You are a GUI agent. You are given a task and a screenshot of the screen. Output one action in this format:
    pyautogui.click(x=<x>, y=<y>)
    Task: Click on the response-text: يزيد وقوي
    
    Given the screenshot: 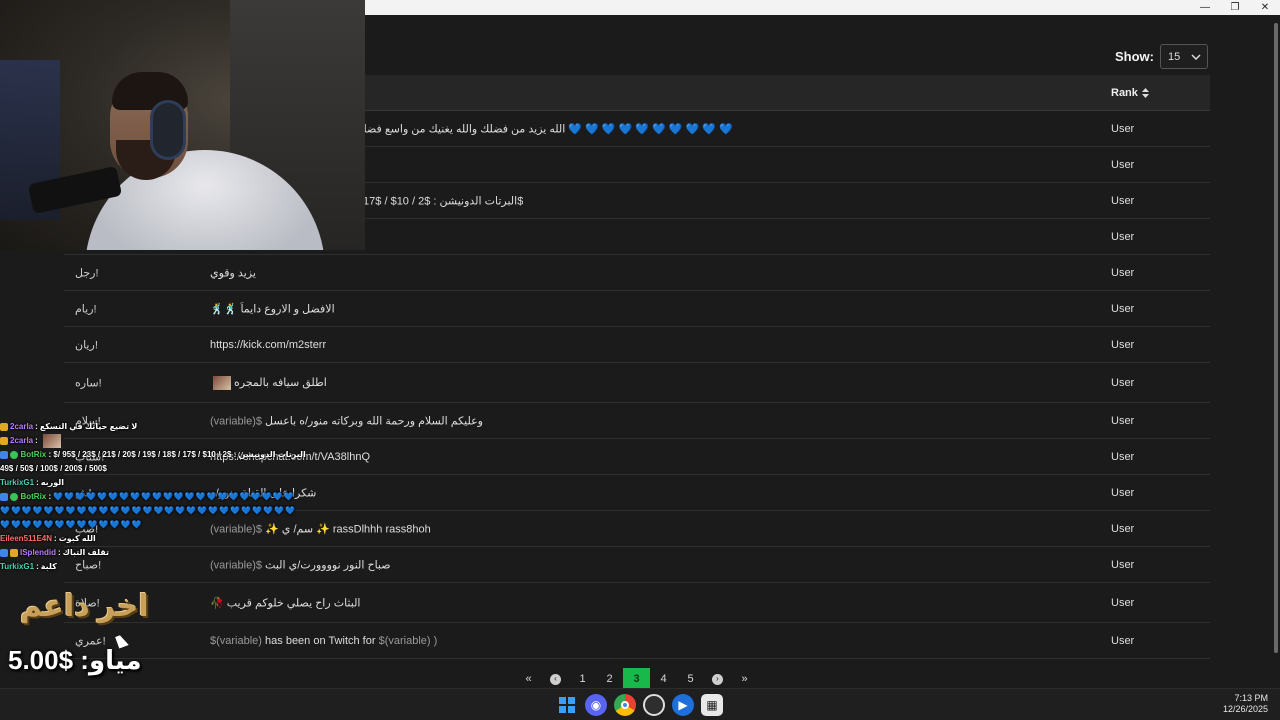 What is the action you would take?
    pyautogui.click(x=233, y=273)
    